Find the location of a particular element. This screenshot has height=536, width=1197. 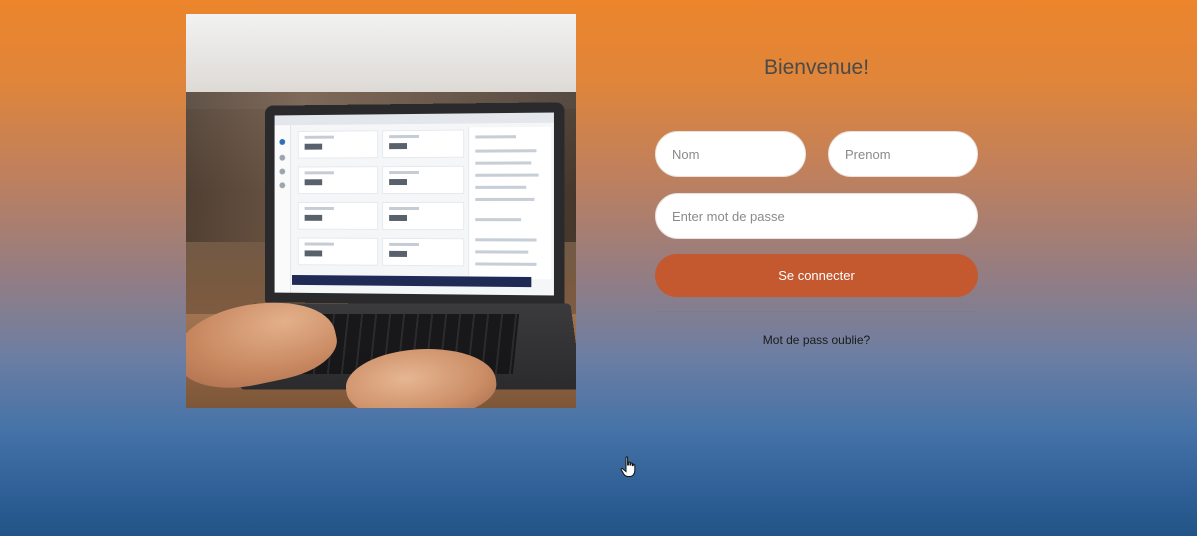

laptop-illustration is located at coordinates (414, 204).